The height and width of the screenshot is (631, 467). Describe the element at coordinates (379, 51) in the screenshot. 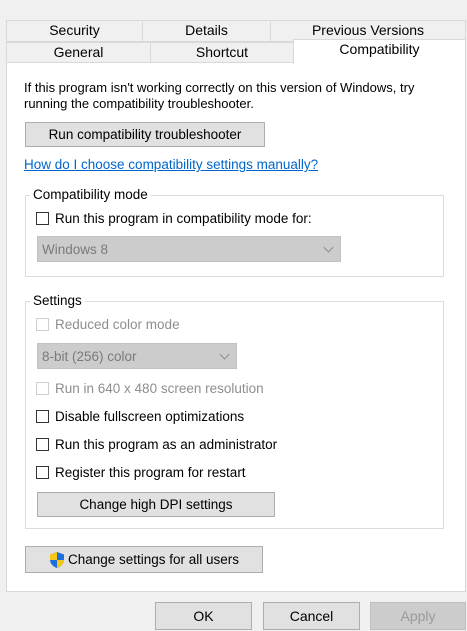

I see `tab-compatibility: Compatibility` at that location.